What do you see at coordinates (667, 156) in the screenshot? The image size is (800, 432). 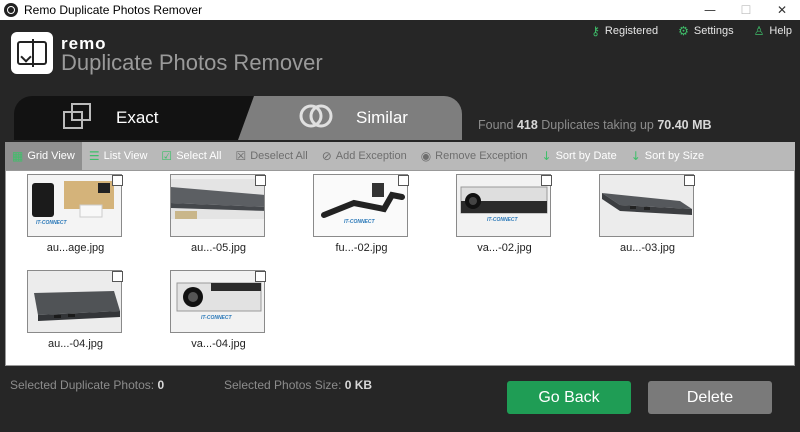 I see `sort-by-size-button: ↓ Sort by Size` at bounding box center [667, 156].